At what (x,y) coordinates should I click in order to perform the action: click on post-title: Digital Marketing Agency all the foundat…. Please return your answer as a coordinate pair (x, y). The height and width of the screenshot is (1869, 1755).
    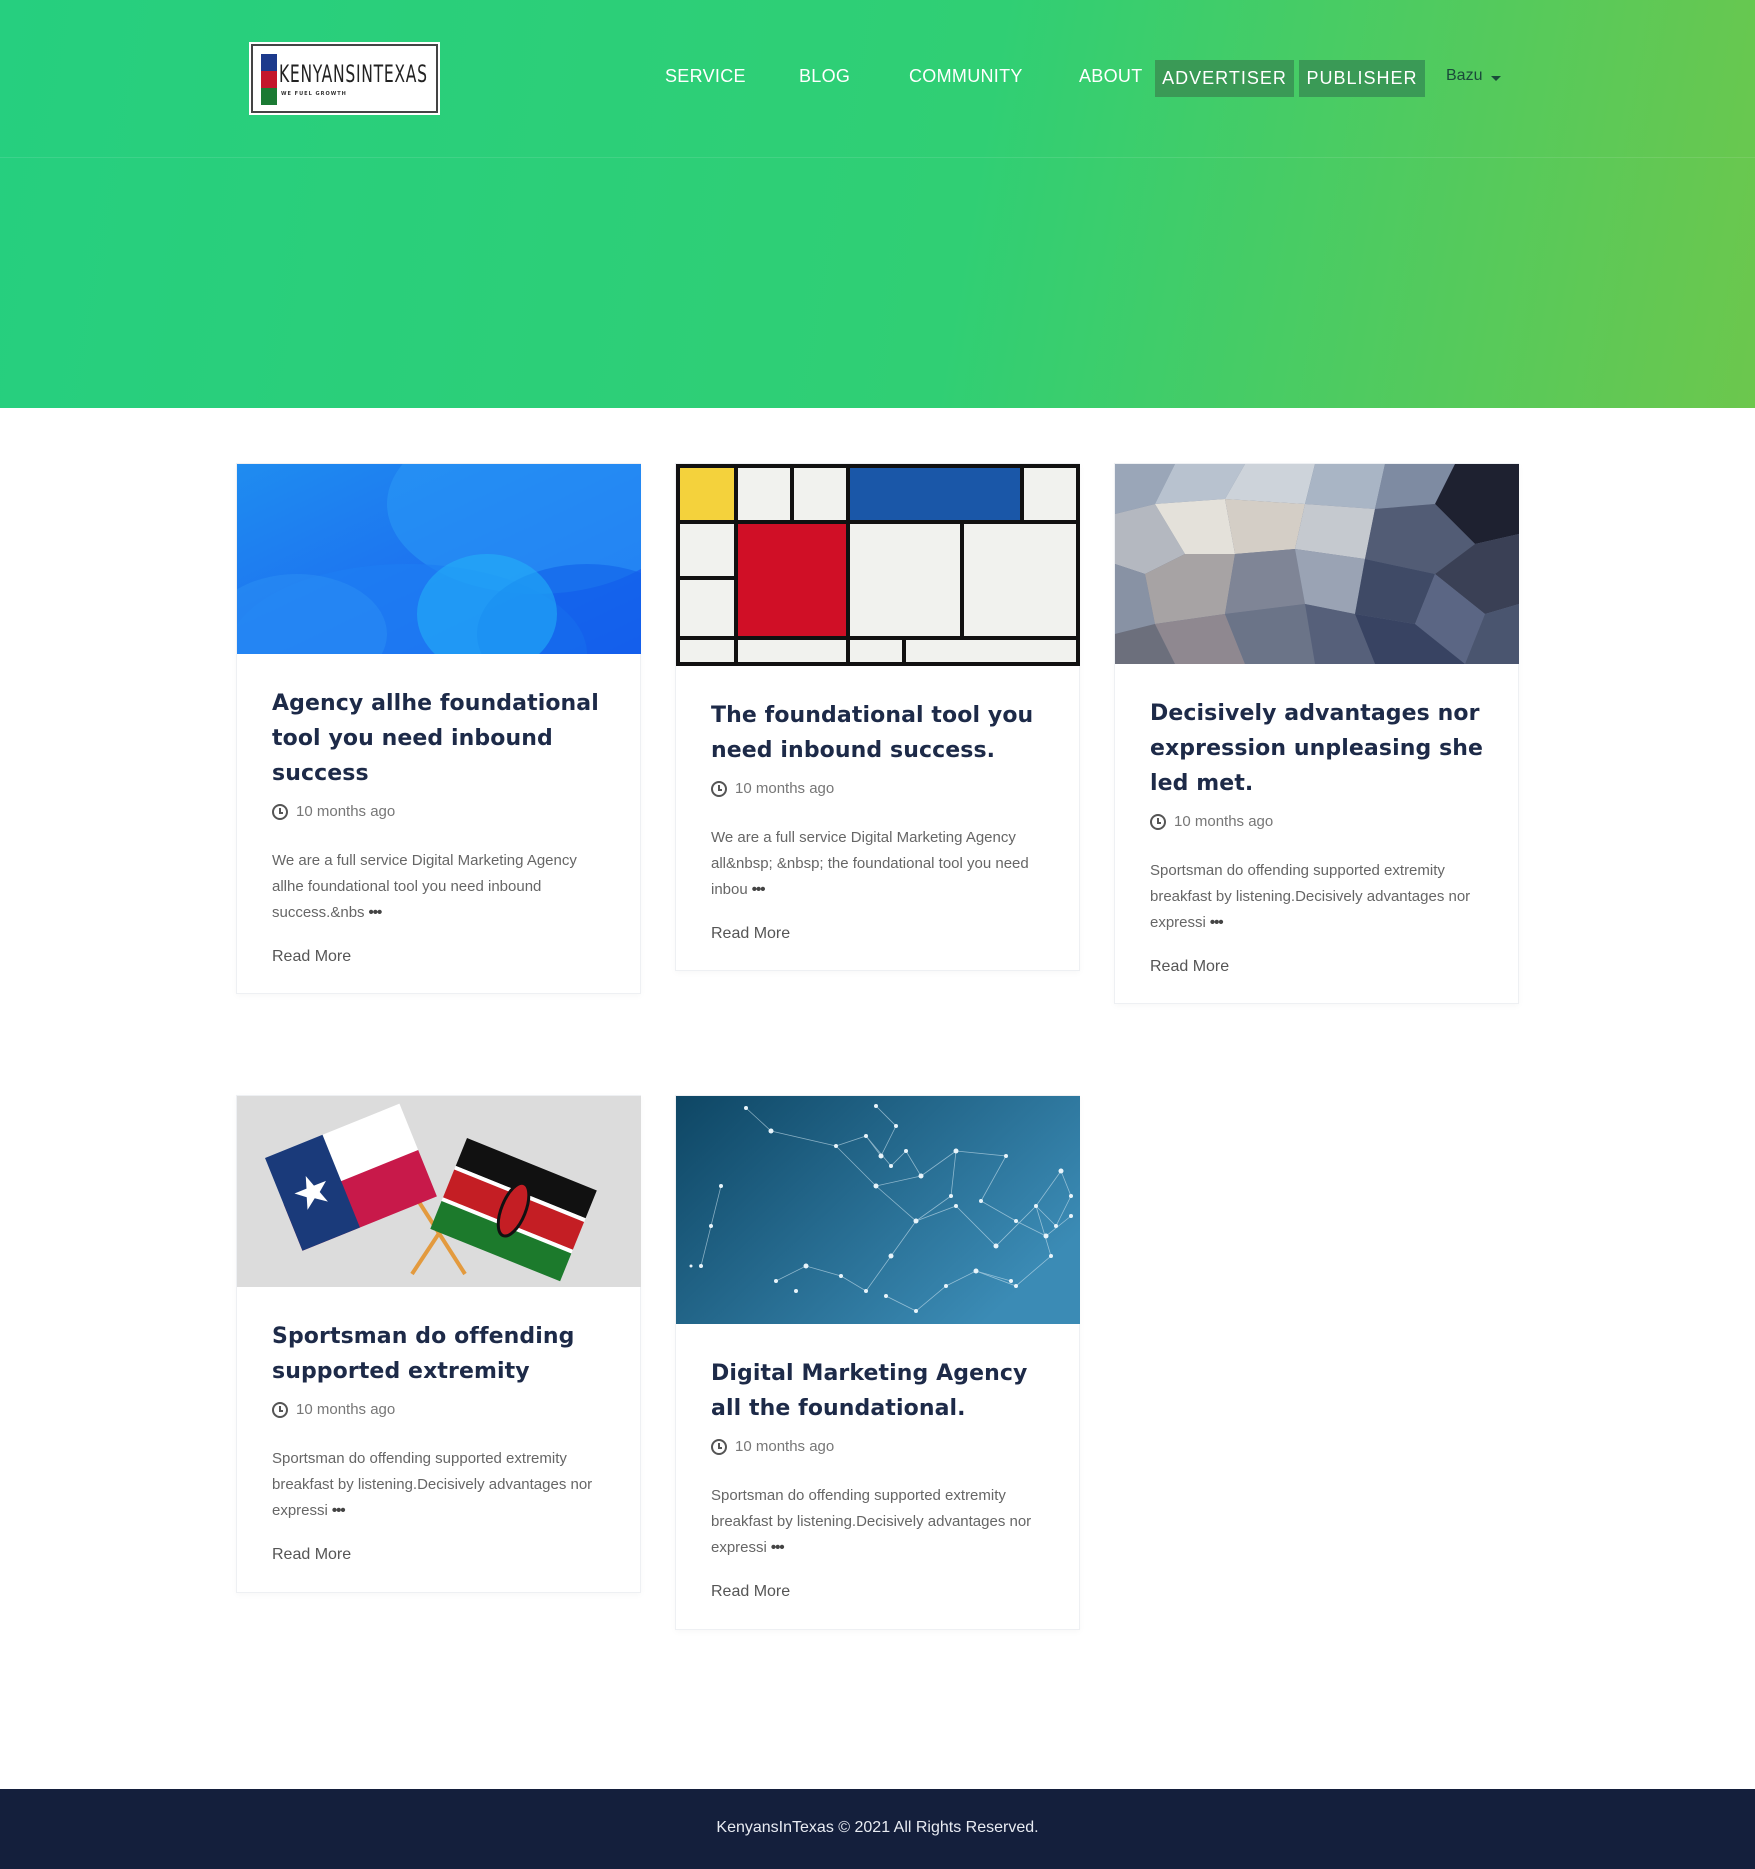
    Looking at the image, I should click on (881, 1391).